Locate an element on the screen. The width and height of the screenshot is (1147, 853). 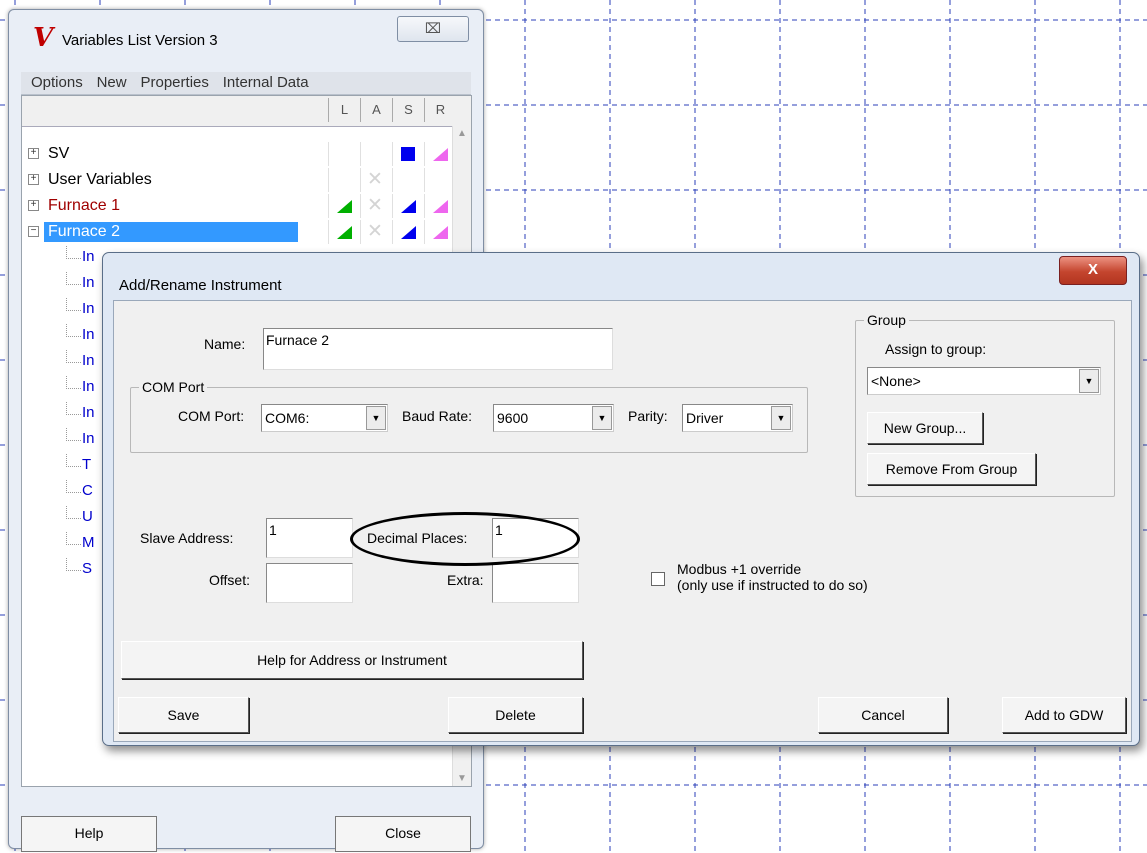
parity-label: Parity: is located at coordinates (648, 416).